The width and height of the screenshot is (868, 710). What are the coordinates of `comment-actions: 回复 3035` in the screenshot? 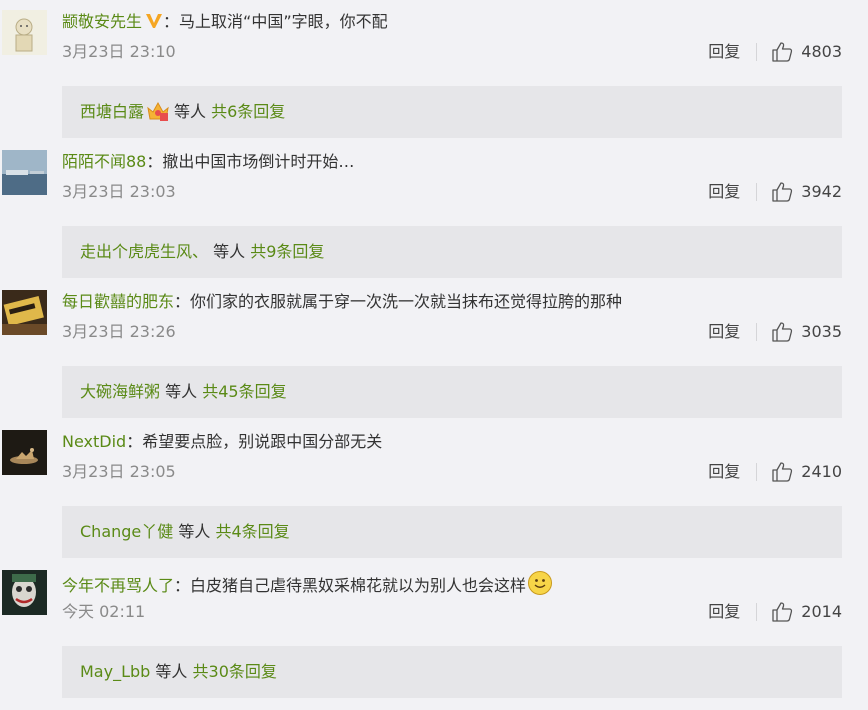 It's located at (775, 332).